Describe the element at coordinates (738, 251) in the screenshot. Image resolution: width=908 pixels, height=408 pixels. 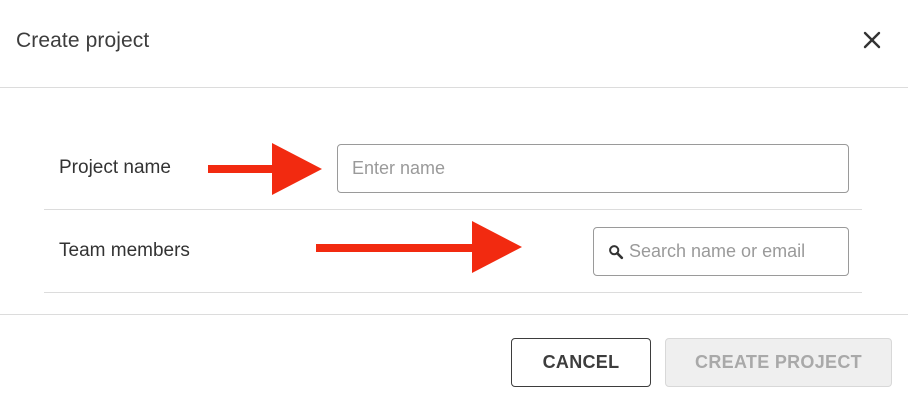
I see `team-members-search-input` at that location.